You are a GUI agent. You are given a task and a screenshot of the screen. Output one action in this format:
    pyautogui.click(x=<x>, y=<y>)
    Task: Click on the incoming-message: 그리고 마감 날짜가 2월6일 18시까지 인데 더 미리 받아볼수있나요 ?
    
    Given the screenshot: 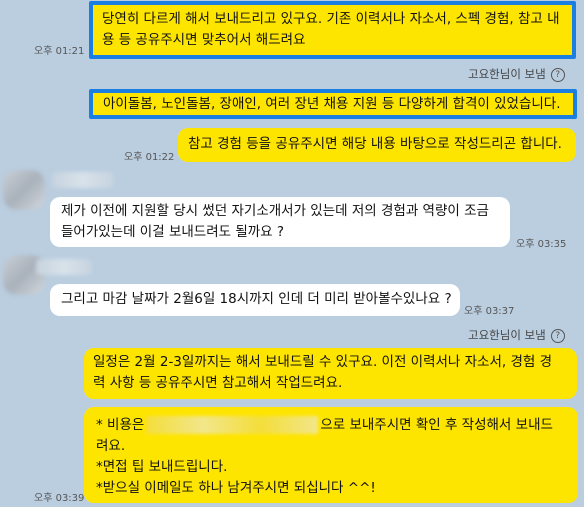 What is the action you would take?
    pyautogui.click(x=255, y=300)
    